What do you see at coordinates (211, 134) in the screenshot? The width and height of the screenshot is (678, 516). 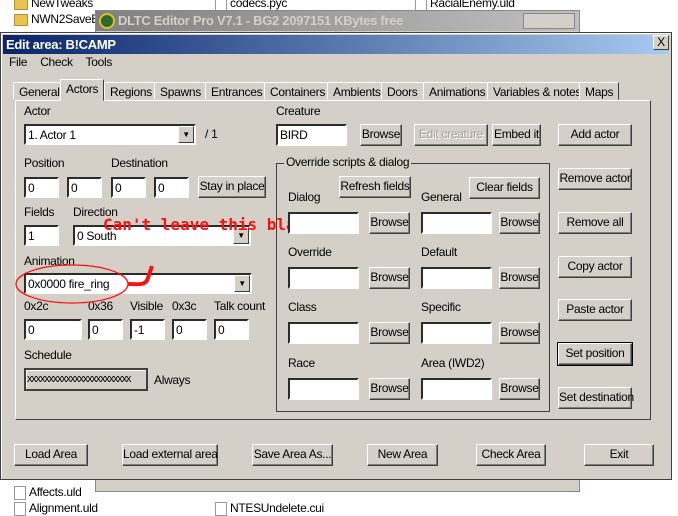 I see `actor-count: / 1` at bounding box center [211, 134].